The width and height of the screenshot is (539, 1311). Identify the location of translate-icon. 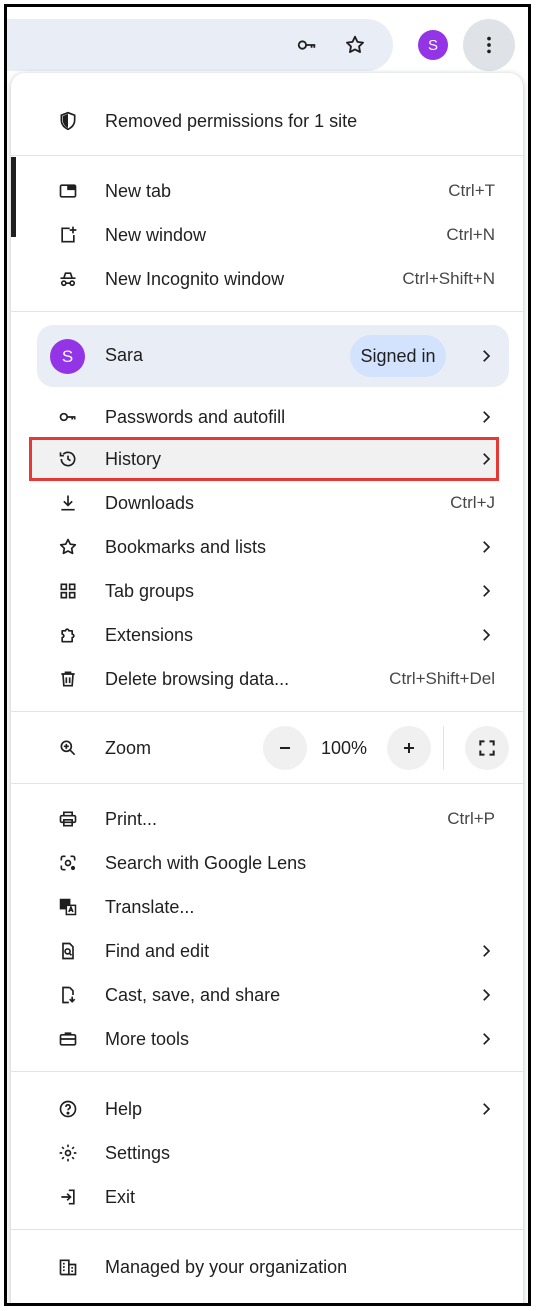
(68, 907).